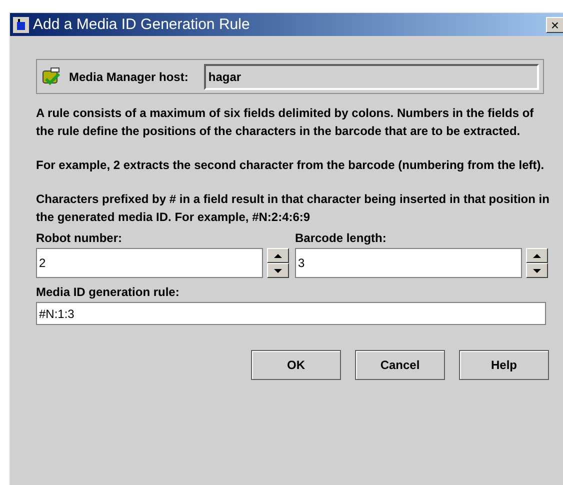 Image resolution: width=563 pixels, height=485 pixels. I want to click on dialog-button: Help, so click(504, 365).